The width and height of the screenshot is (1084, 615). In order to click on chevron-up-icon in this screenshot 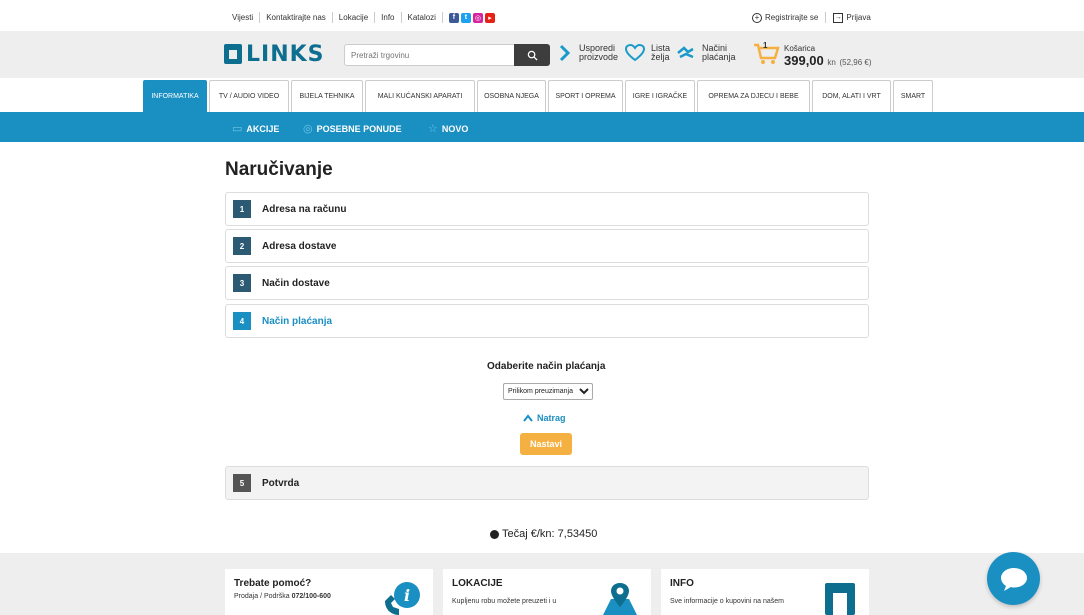, I will do `click(528, 418)`.